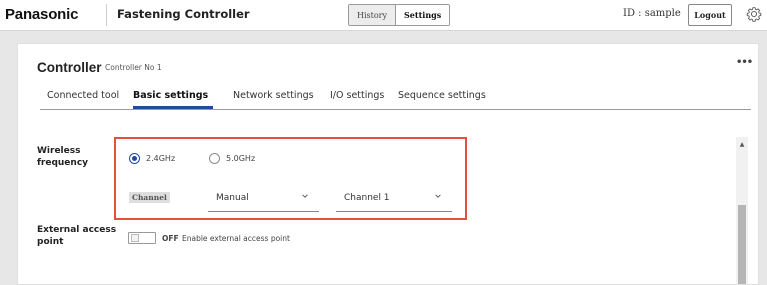  Describe the element at coordinates (652, 13) in the screenshot. I see `user-id: ID : sample` at that location.